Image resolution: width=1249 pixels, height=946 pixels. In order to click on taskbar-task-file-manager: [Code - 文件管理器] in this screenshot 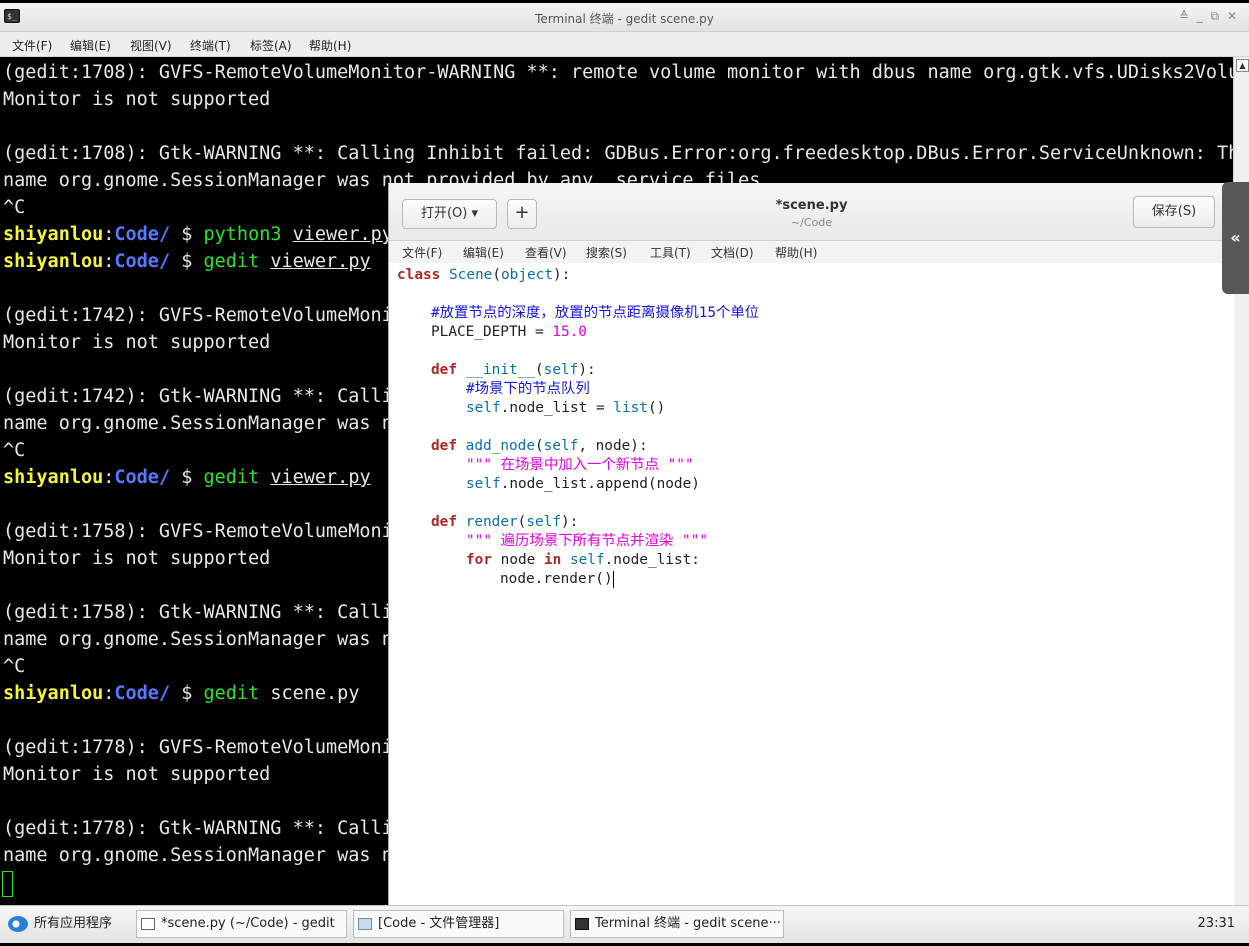, I will do `click(458, 924)`.